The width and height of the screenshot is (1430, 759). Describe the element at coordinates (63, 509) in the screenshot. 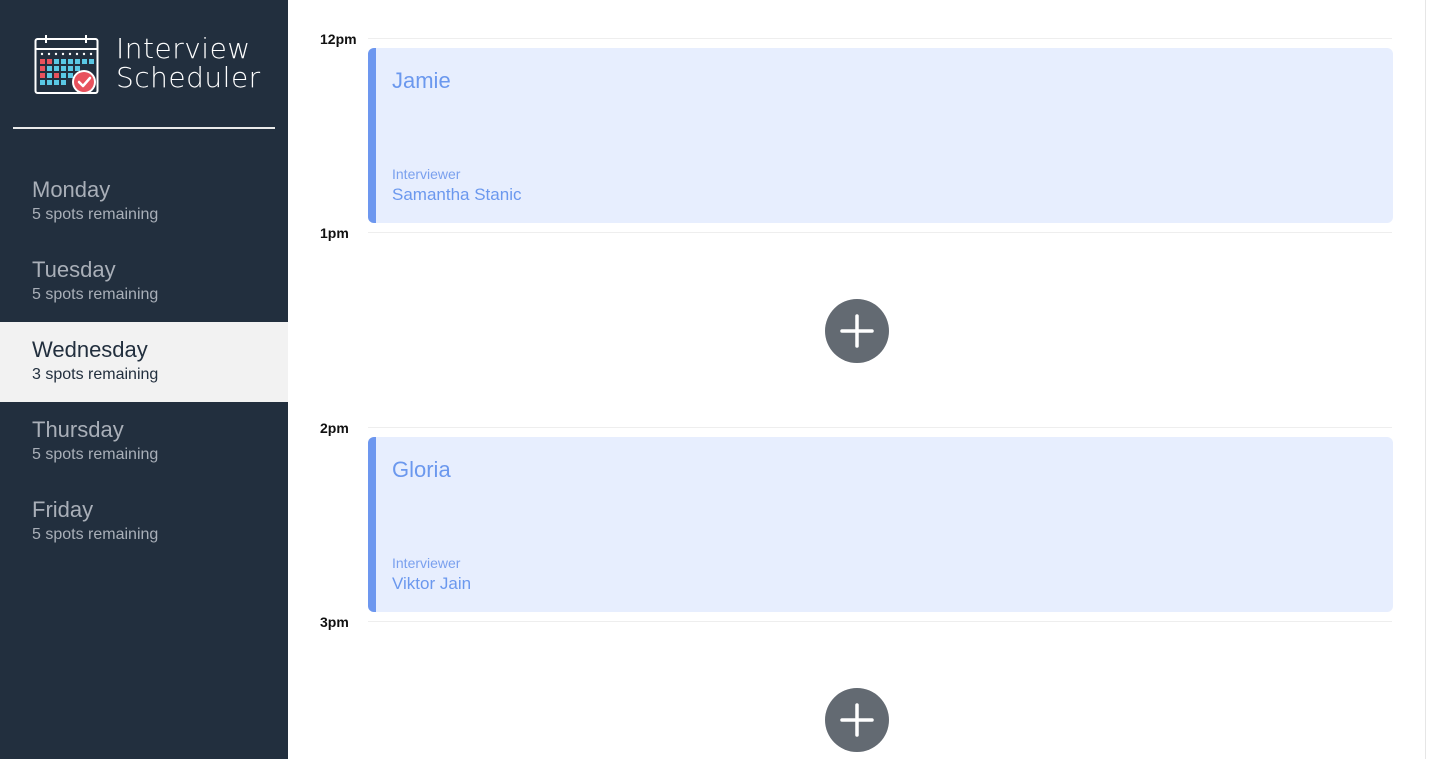

I see `day-name: Friday` at that location.